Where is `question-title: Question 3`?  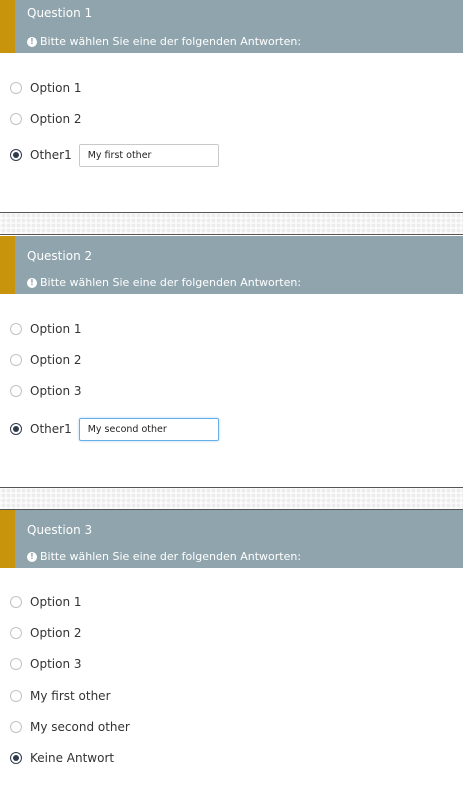 question-title: Question 3 is located at coordinates (60, 530).